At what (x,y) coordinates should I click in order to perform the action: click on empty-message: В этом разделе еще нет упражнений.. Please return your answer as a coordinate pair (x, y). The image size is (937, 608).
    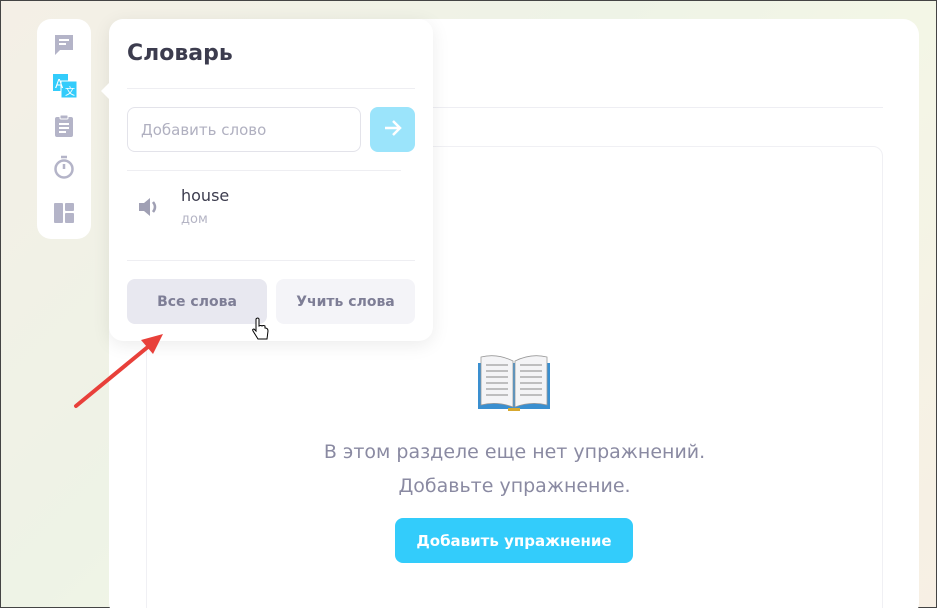
    Looking at the image, I should click on (514, 452).